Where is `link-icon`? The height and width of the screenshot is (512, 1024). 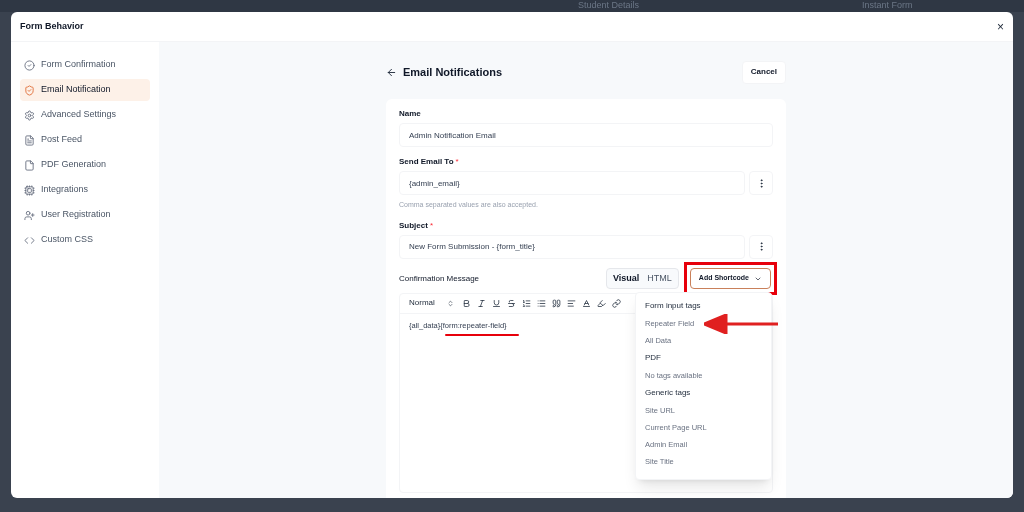
link-icon is located at coordinates (616, 303).